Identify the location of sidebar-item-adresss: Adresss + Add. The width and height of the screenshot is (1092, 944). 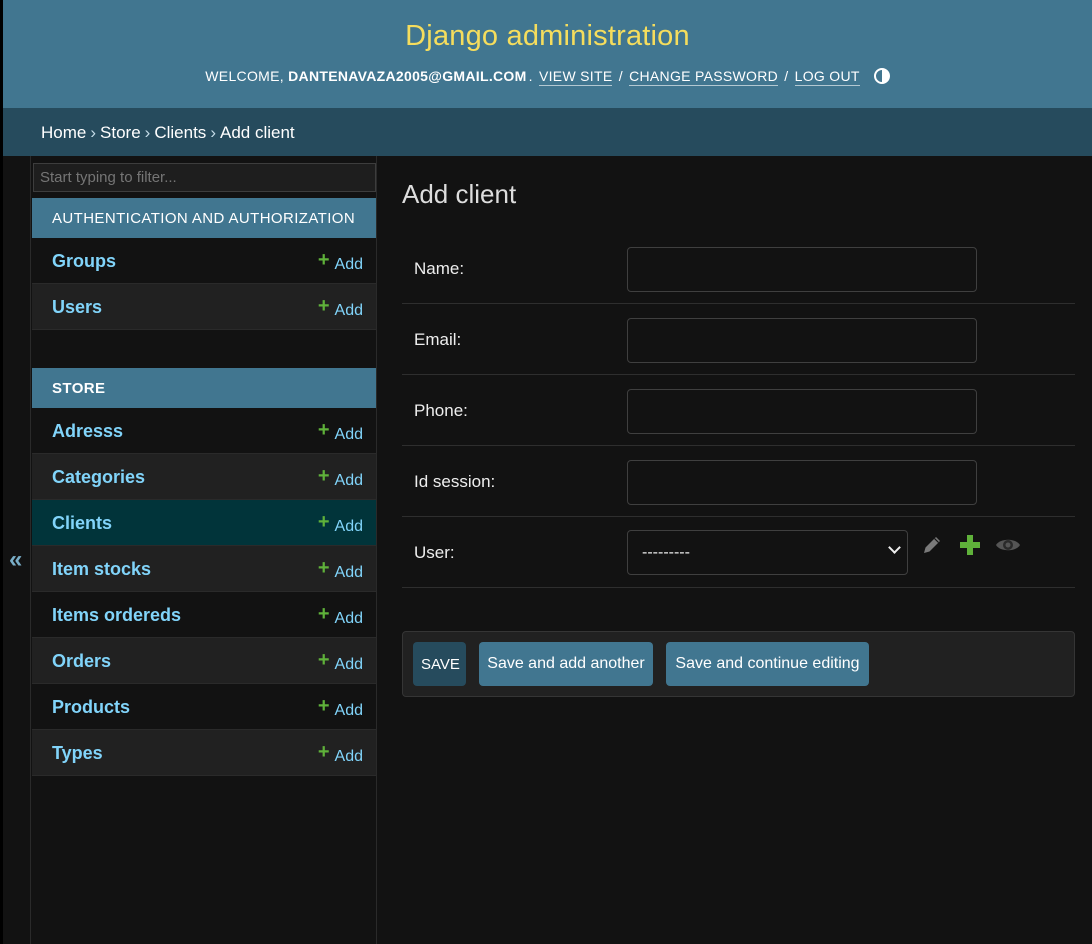
(204, 431).